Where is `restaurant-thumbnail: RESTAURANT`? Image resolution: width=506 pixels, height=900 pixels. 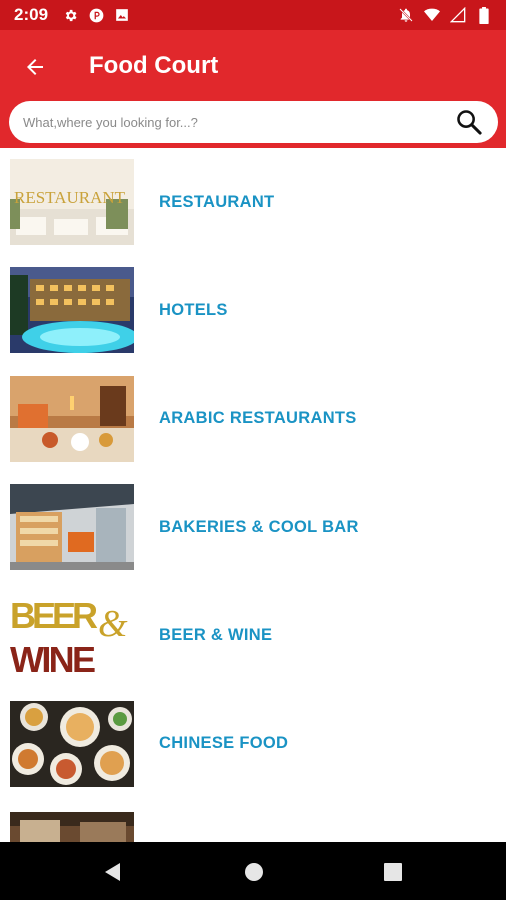
restaurant-thumbnail: RESTAURANT is located at coordinates (72, 202).